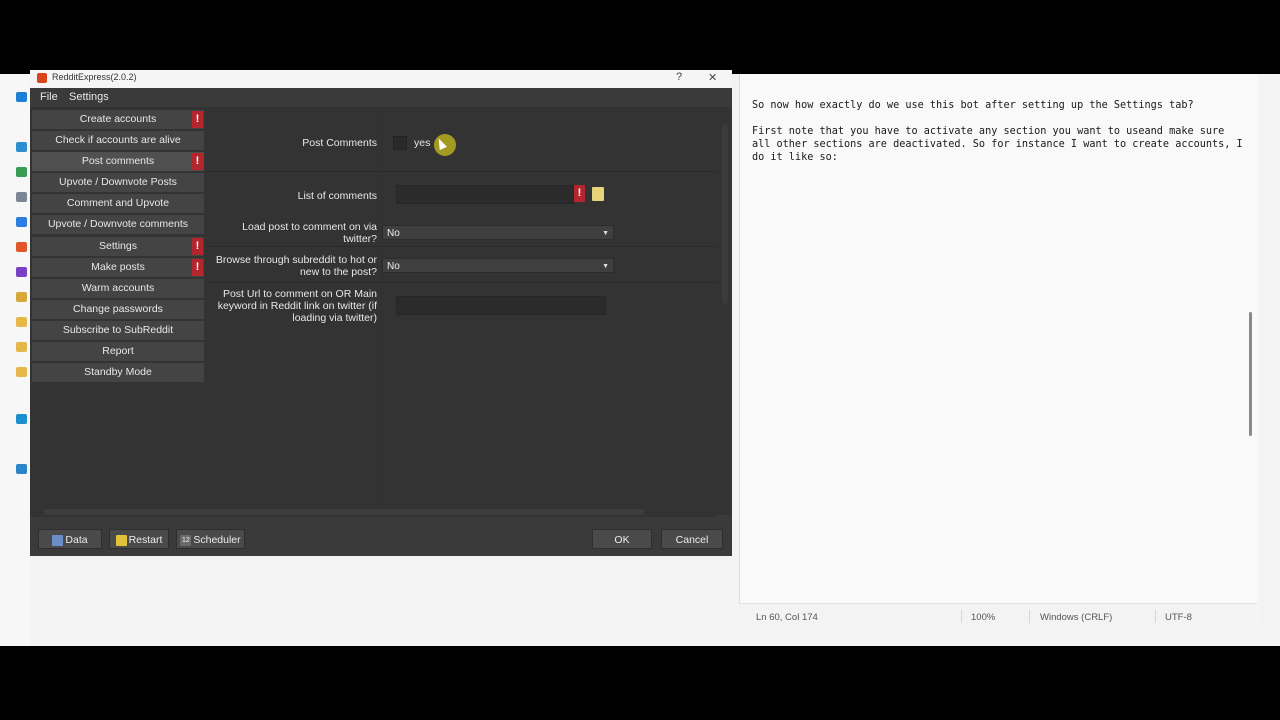 This screenshot has height=720, width=1280. I want to click on help-button: ?, so click(679, 77).